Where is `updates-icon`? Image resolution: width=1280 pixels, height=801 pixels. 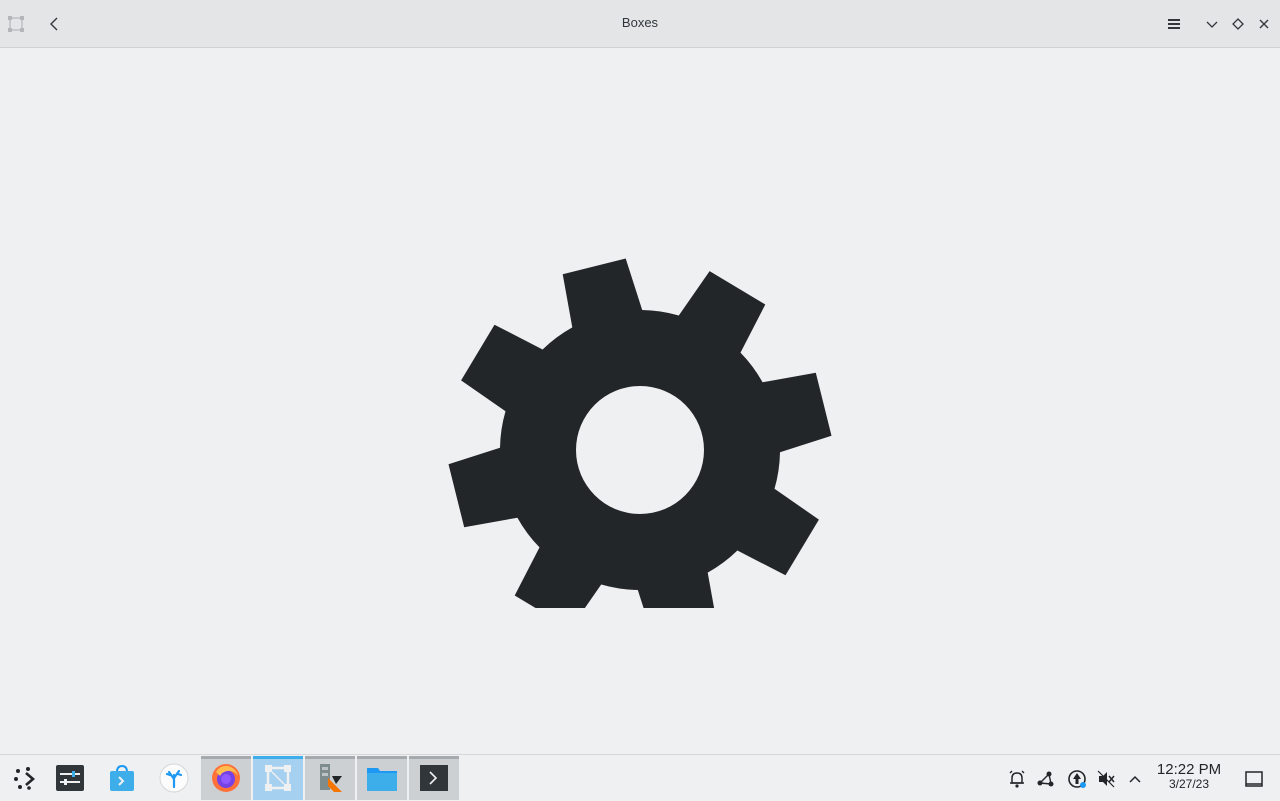 updates-icon is located at coordinates (1077, 779).